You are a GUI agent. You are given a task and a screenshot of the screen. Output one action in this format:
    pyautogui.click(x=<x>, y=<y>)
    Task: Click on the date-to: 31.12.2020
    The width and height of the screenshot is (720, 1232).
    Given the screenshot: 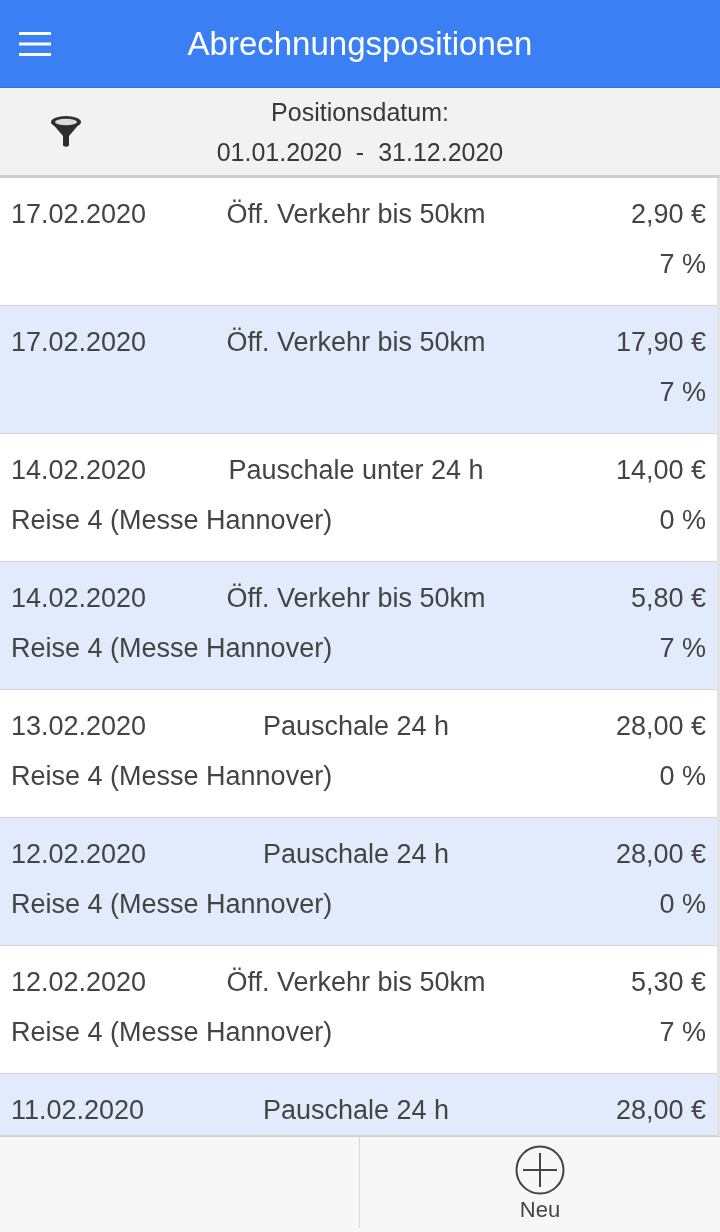 What is the action you would take?
    pyautogui.click(x=441, y=151)
    